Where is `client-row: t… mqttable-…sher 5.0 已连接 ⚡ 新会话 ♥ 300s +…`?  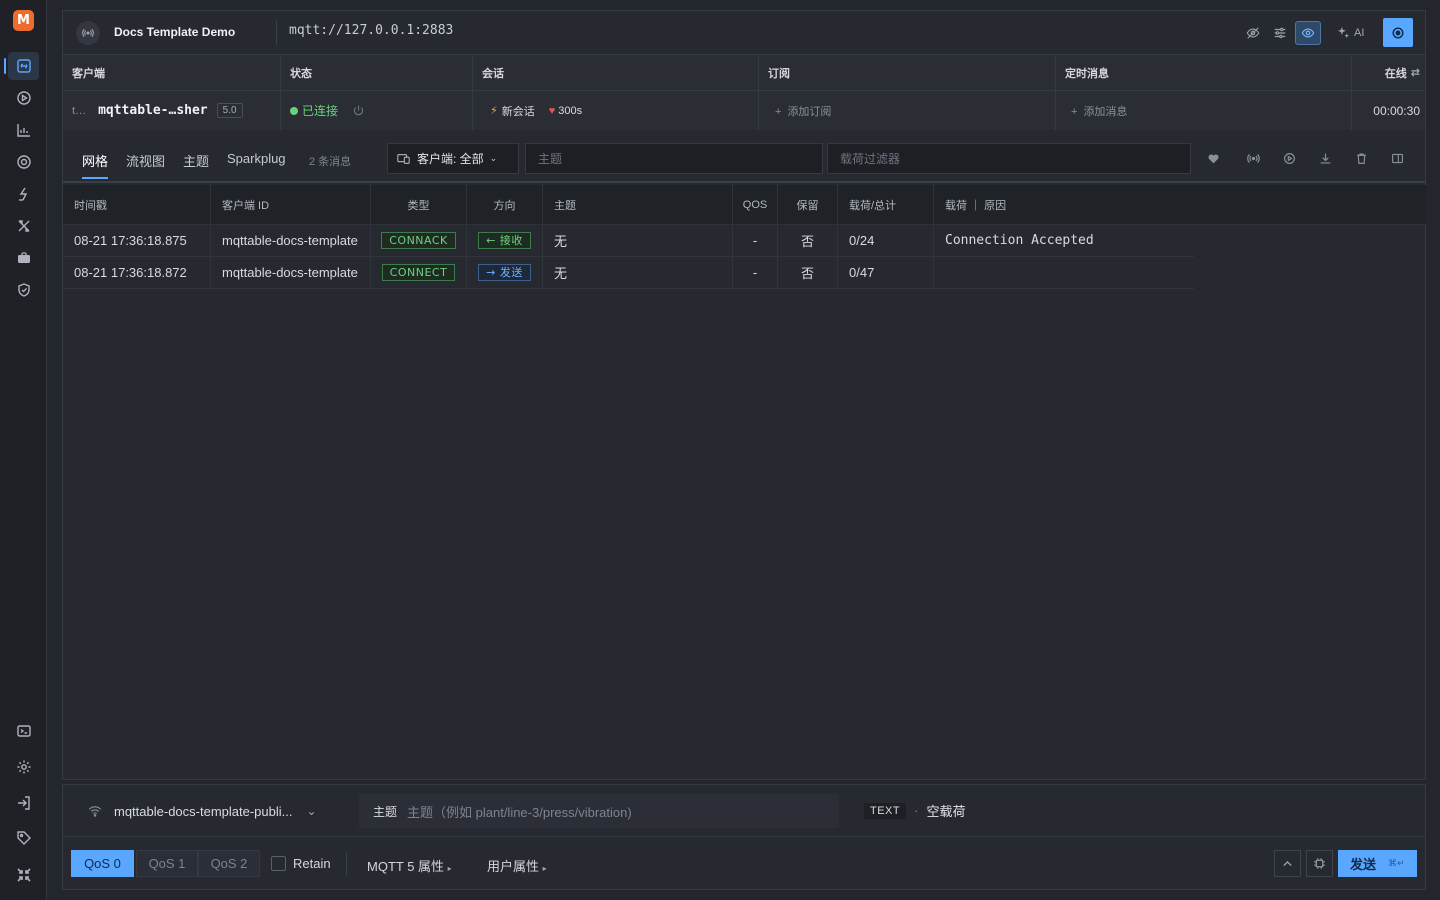
client-row: t… mqttable-…sher 5.0 已连接 ⚡ 新会话 ♥ 300s +… is located at coordinates (744, 110).